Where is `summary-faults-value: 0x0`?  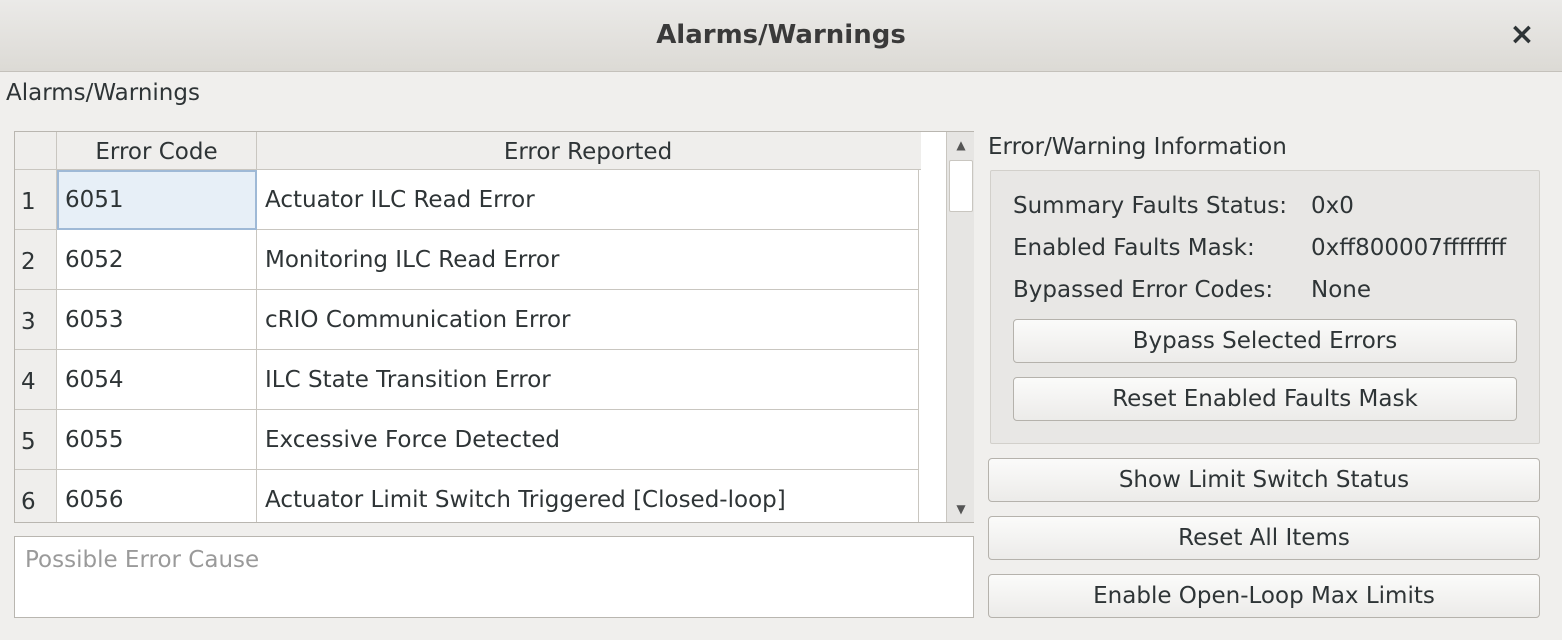
summary-faults-value: 0x0 is located at coordinates (1332, 206).